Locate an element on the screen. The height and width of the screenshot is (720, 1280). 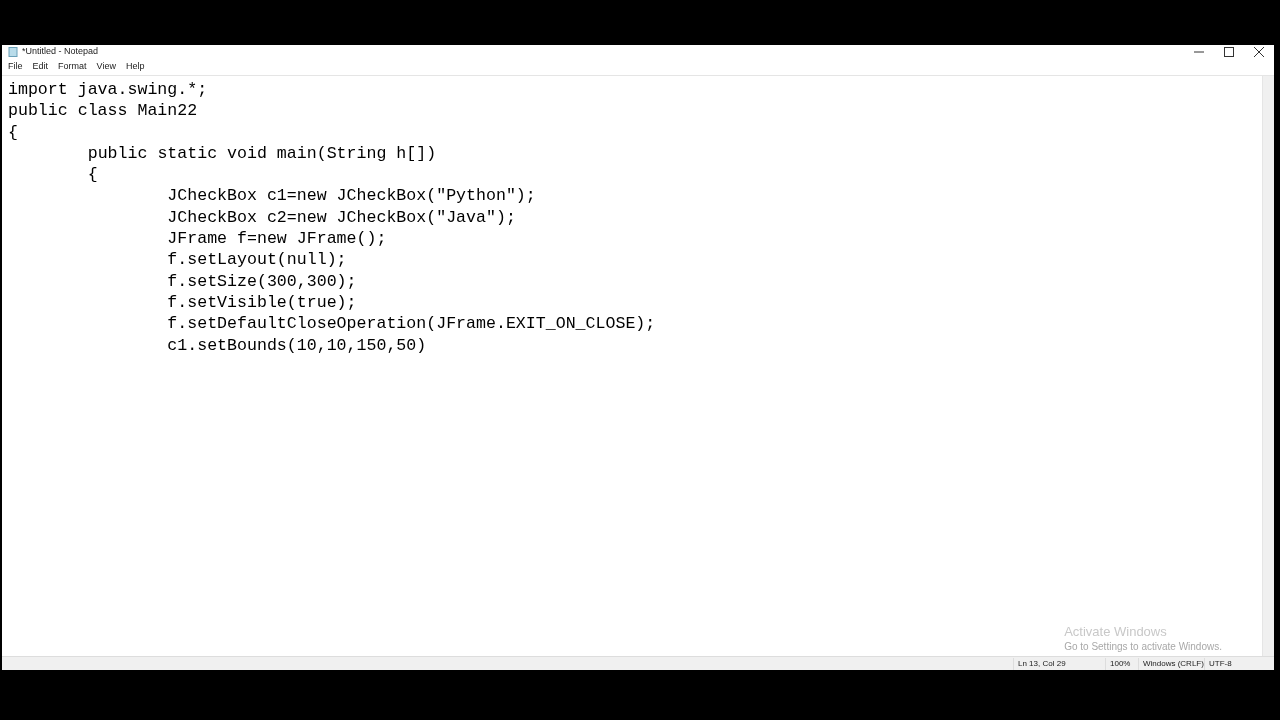
code-line: public class Main22 is located at coordinates (103, 111).